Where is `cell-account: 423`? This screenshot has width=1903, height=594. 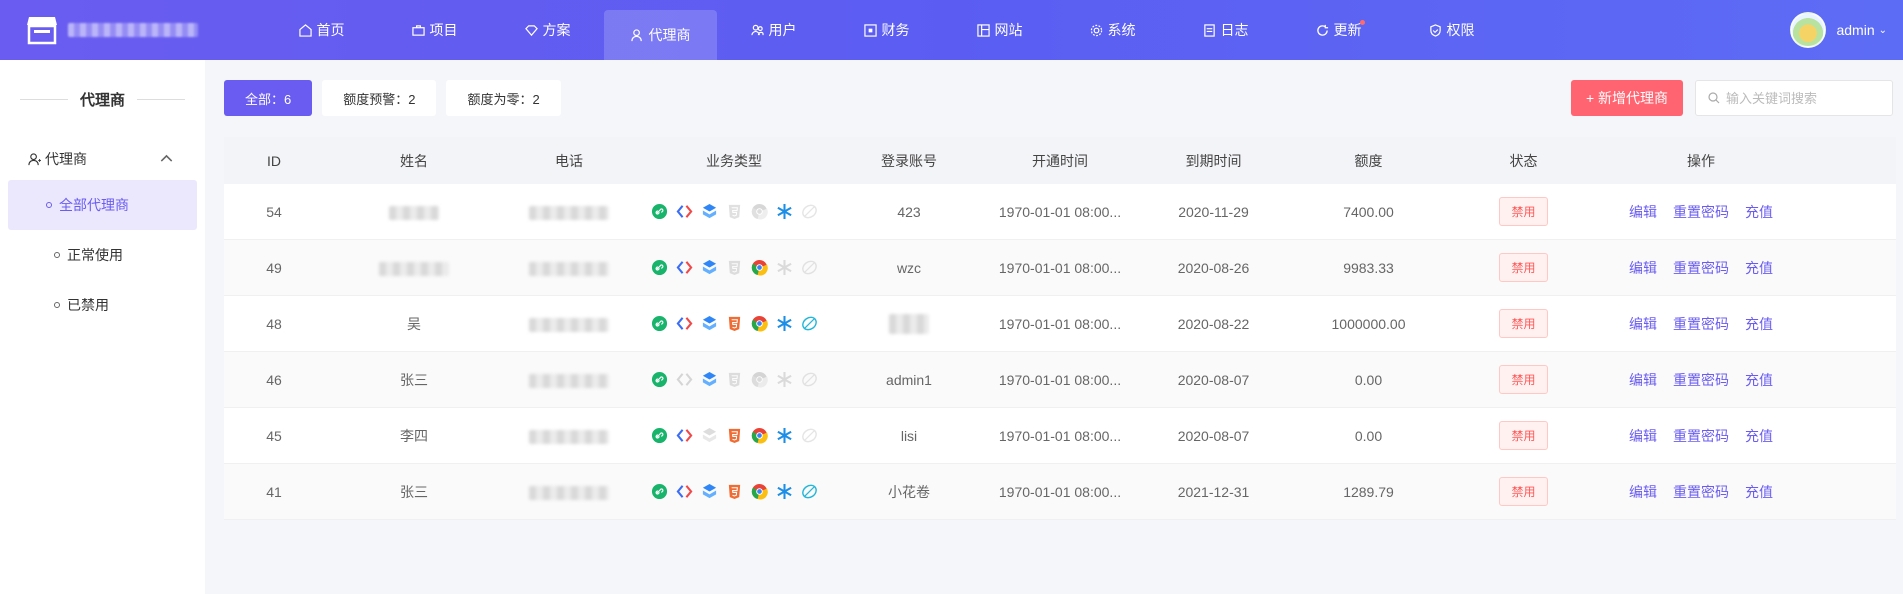
cell-account: 423 is located at coordinates (909, 211).